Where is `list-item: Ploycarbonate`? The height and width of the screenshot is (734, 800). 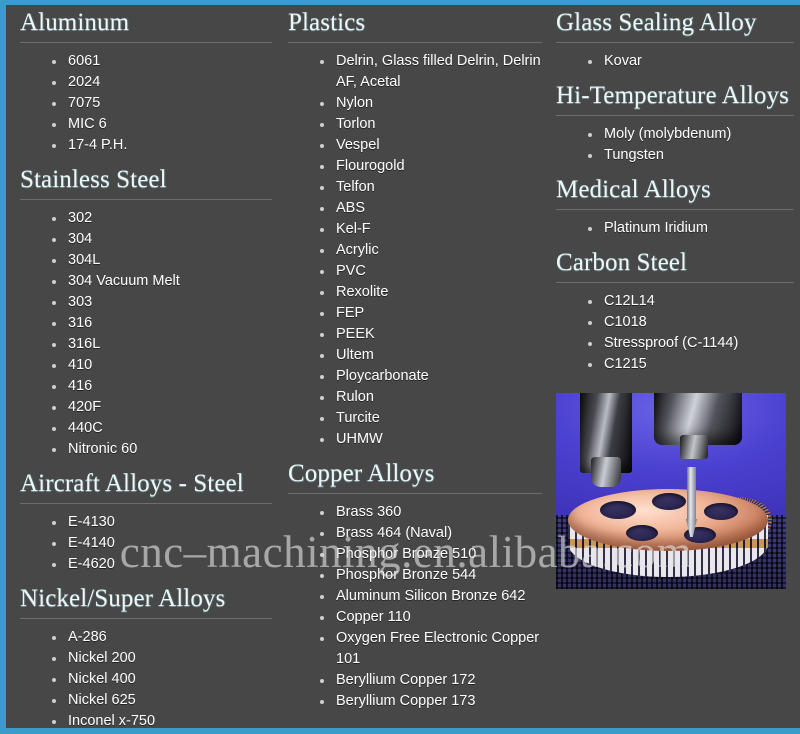 list-item: Ploycarbonate is located at coordinates (430, 376).